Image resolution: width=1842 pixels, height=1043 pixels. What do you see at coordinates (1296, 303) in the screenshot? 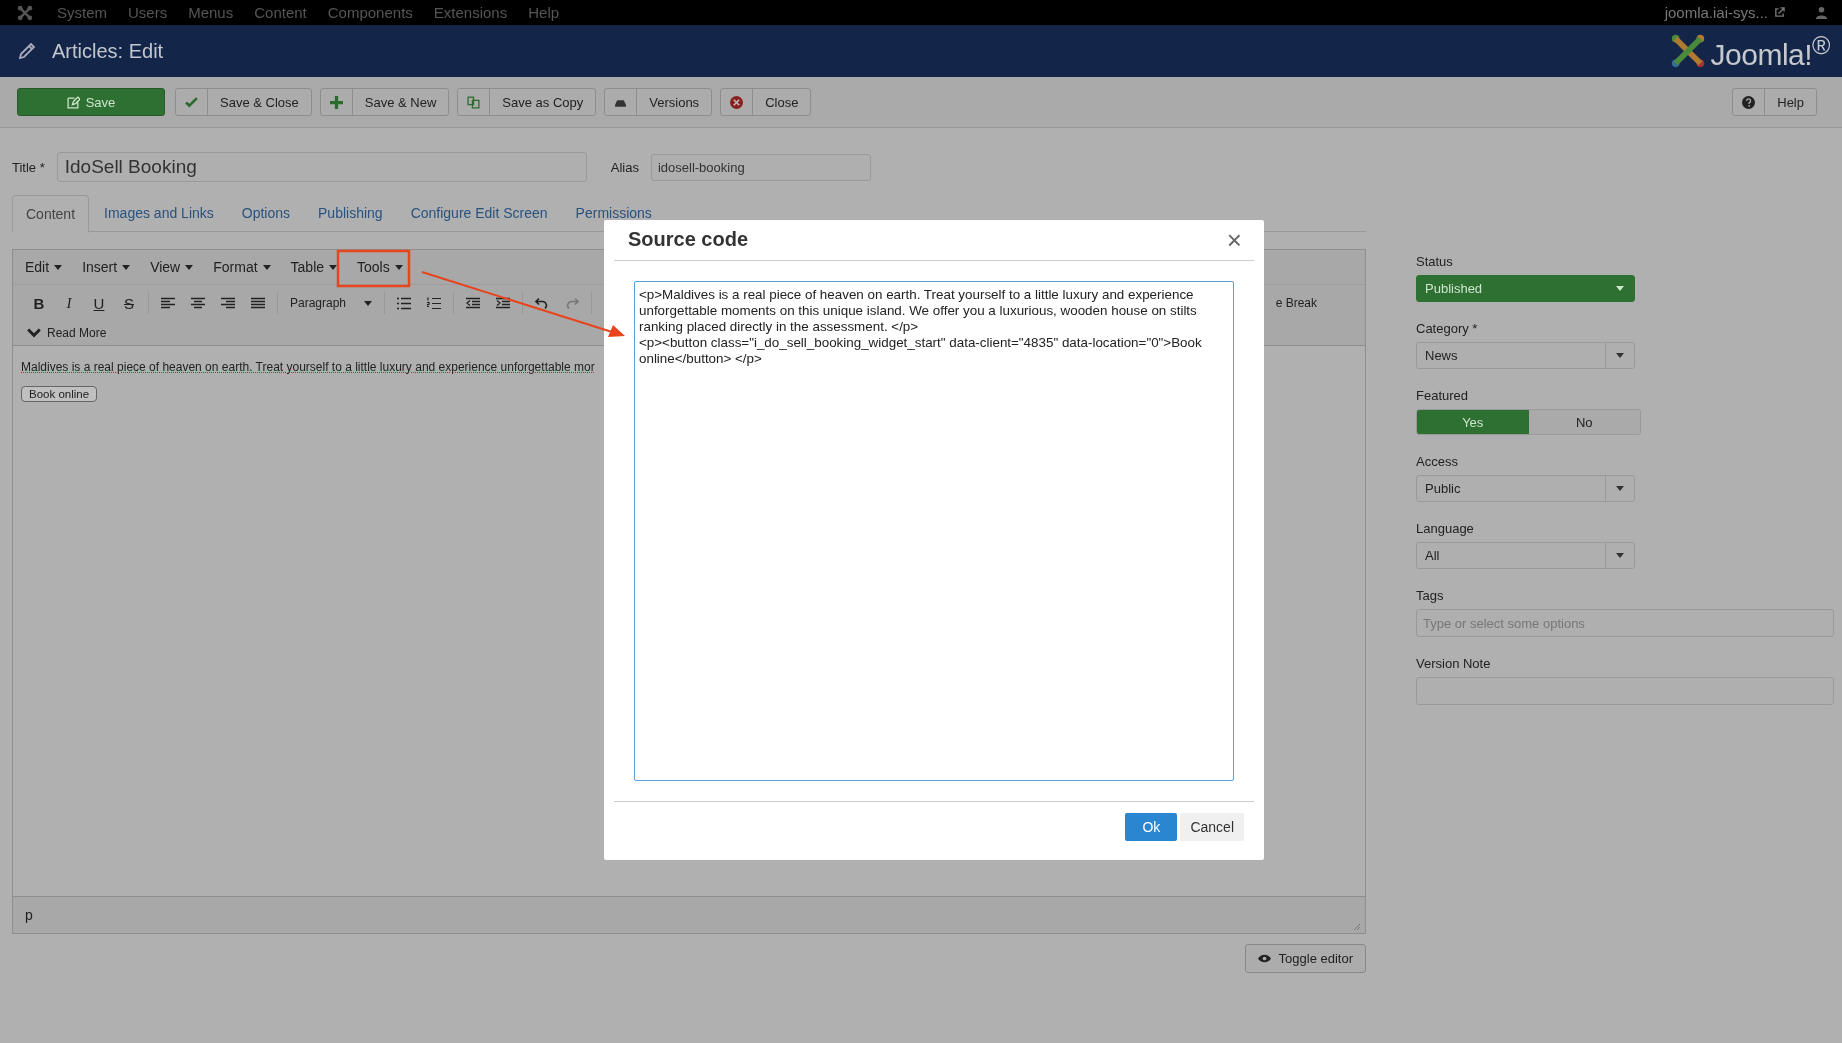
I see `toolbar-button: e Break` at bounding box center [1296, 303].